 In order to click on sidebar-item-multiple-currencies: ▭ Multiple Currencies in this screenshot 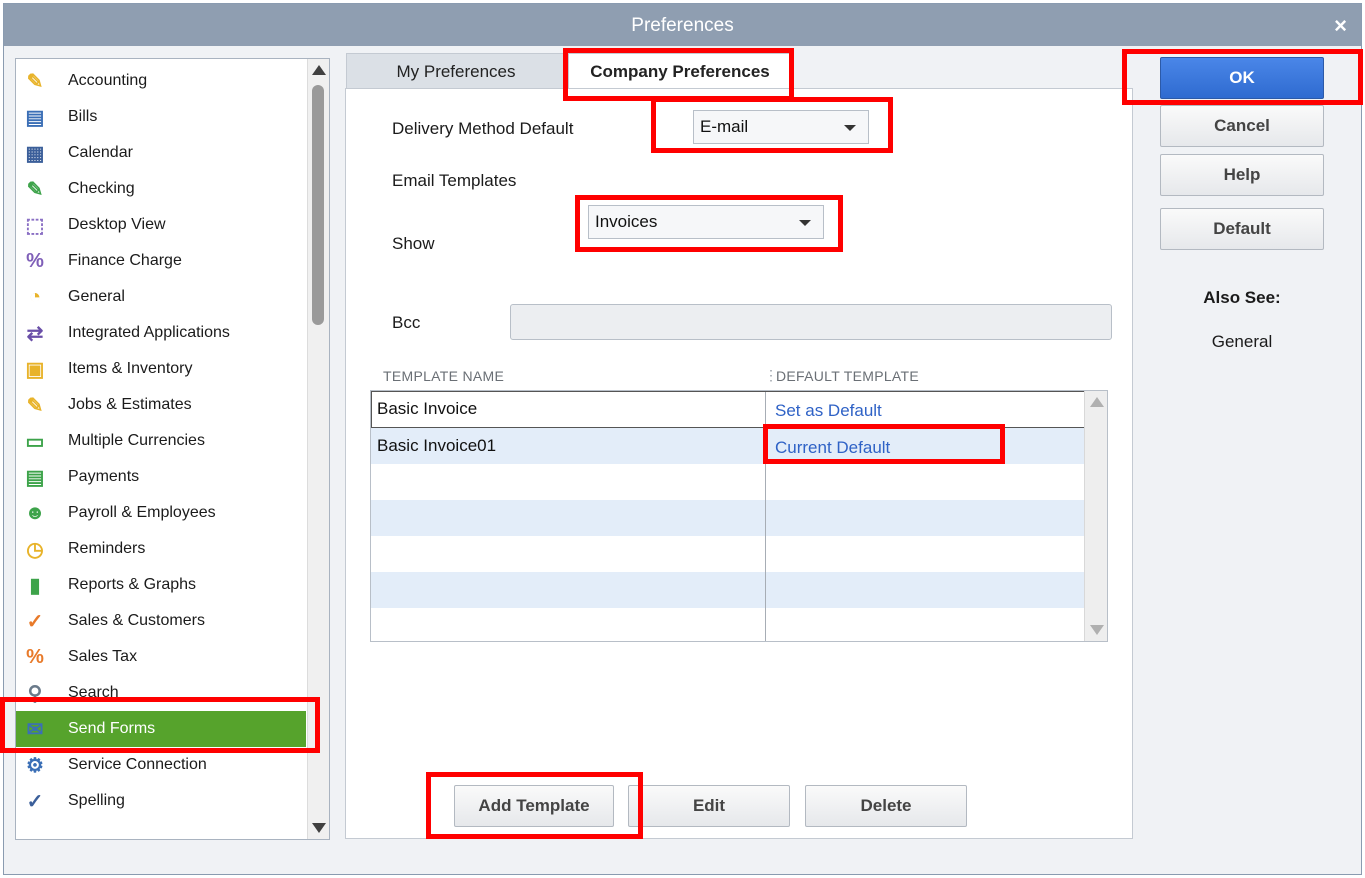, I will do `click(161, 441)`.